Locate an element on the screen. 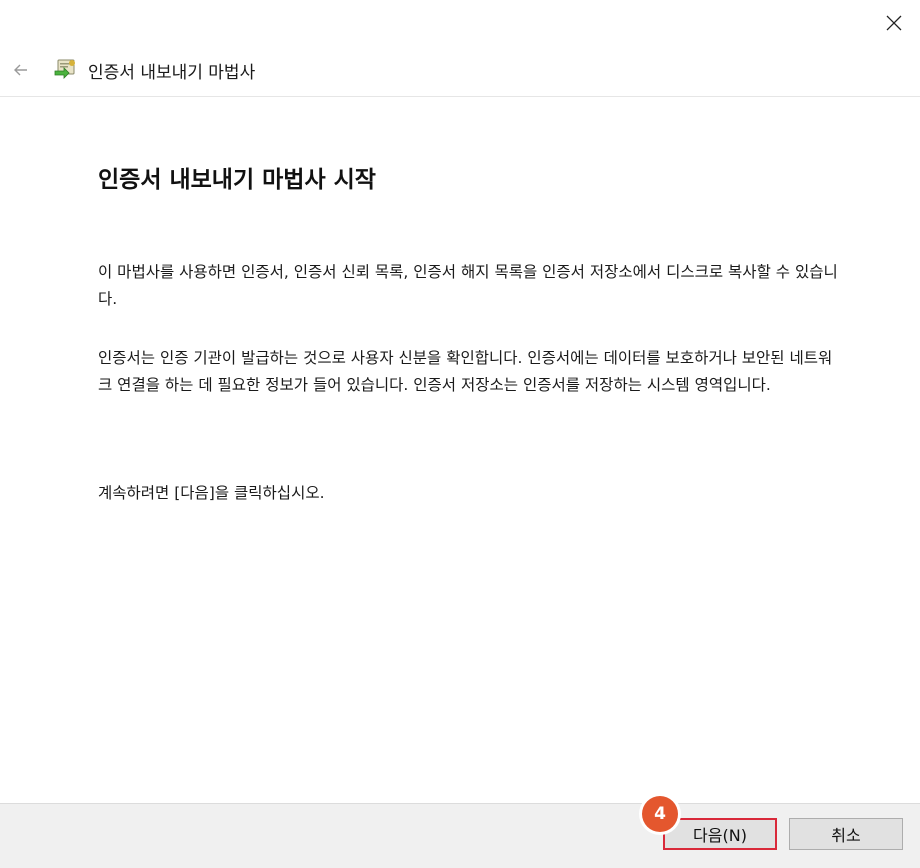  step-badge: 4 is located at coordinates (660, 814).